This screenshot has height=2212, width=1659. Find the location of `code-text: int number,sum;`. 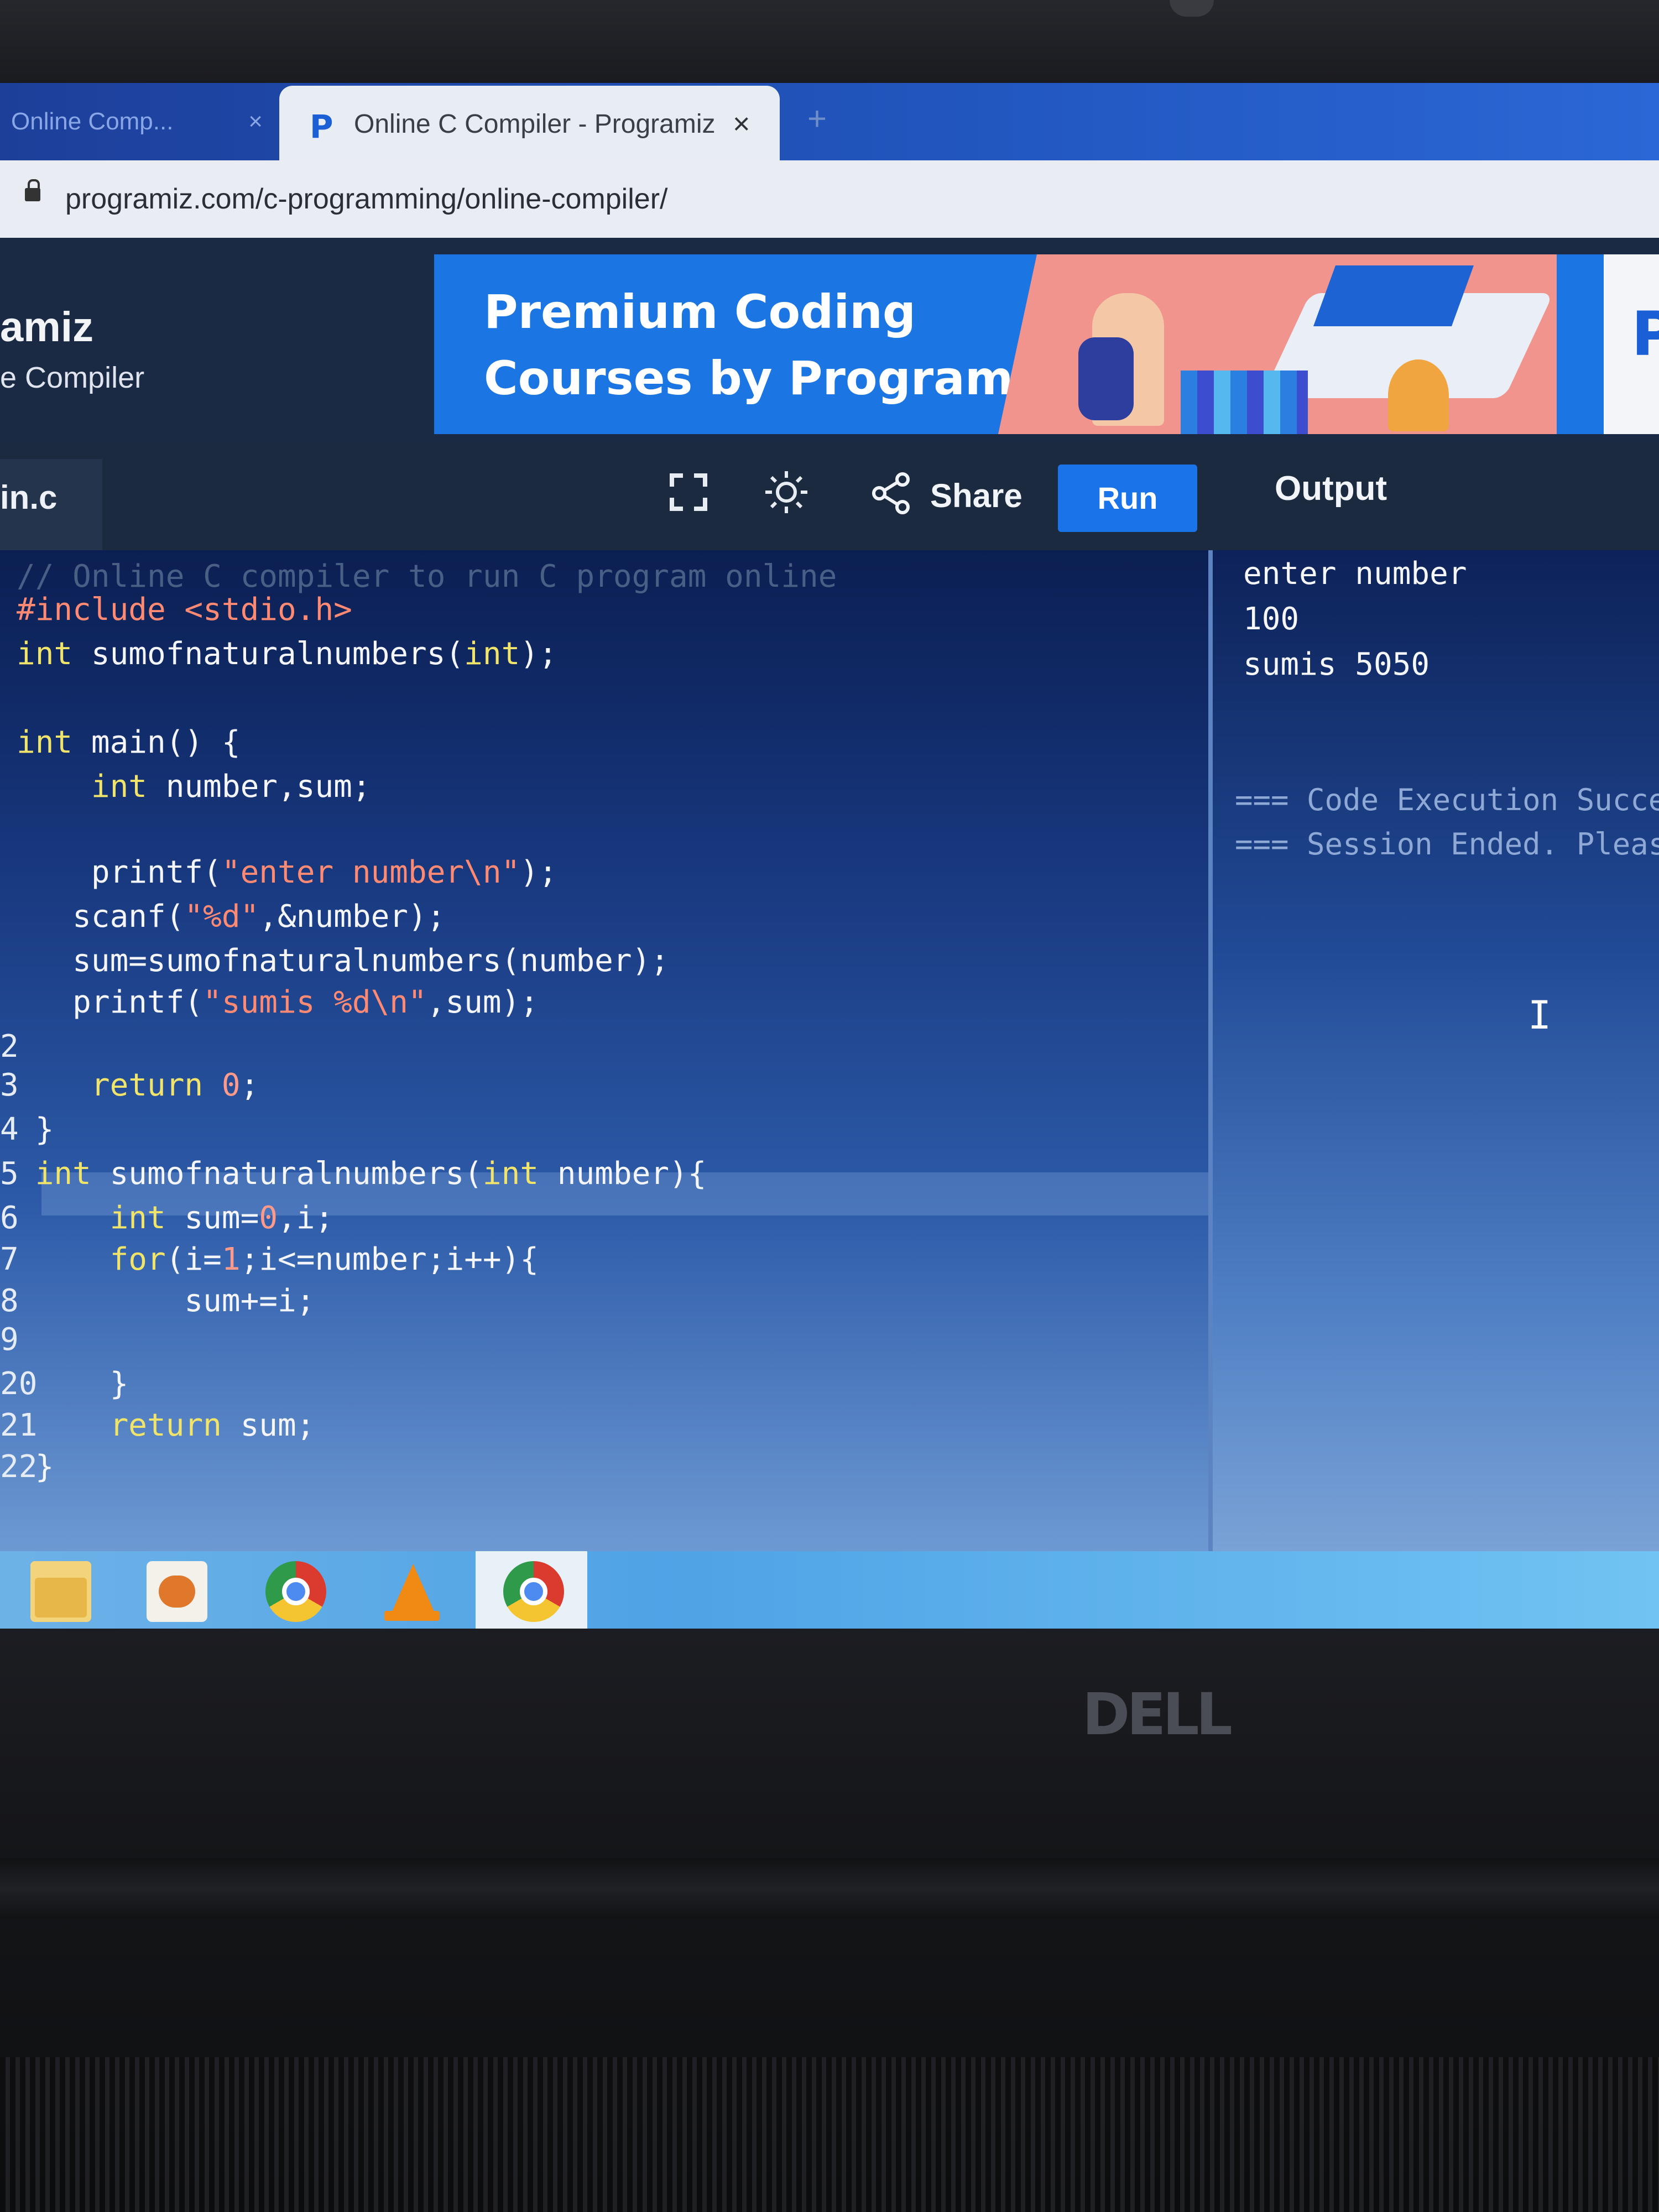

code-text: int number,sum; is located at coordinates (231, 787).